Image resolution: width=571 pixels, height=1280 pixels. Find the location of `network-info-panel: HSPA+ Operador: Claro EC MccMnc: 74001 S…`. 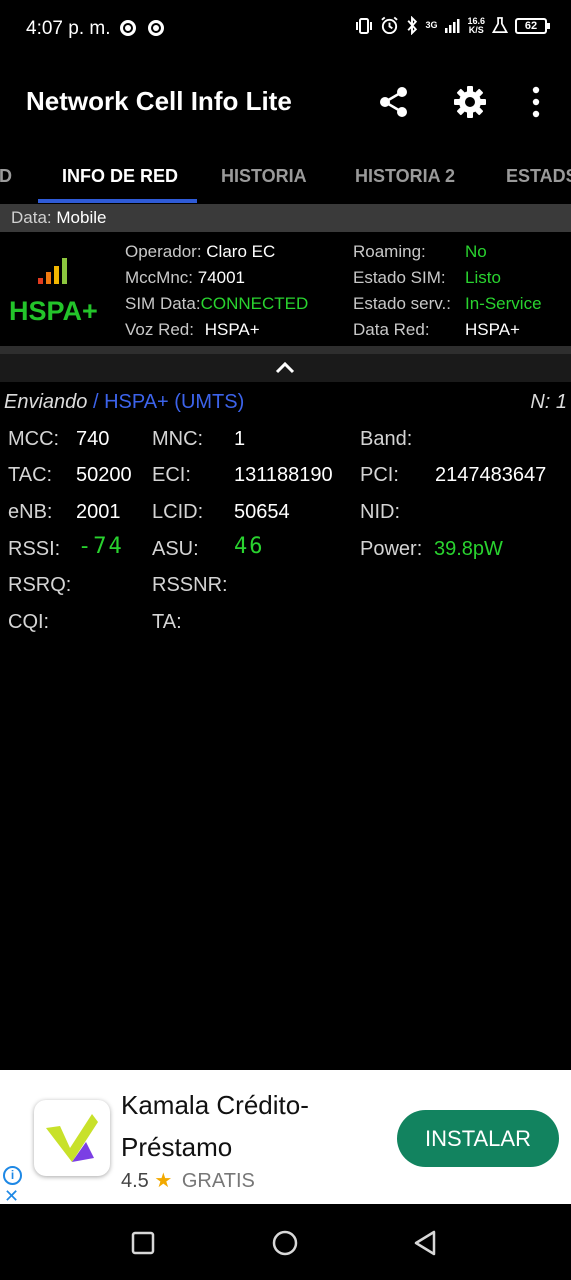

network-info-panel: HSPA+ Operador: Claro EC MccMnc: 74001 S… is located at coordinates (285, 289).